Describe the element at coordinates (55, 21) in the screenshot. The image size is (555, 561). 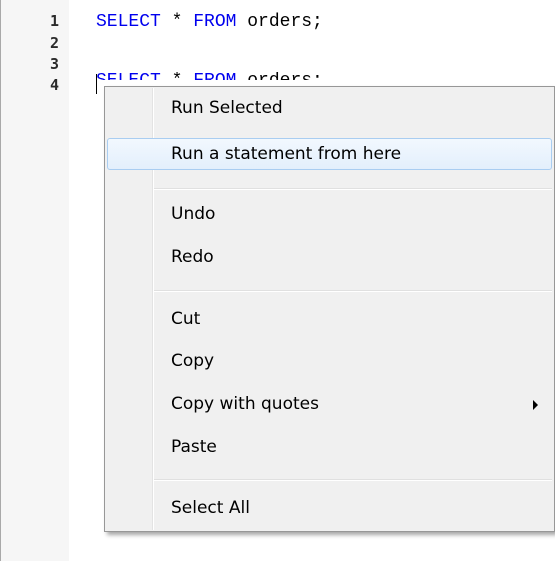
I see `line-number-1: 1` at that location.